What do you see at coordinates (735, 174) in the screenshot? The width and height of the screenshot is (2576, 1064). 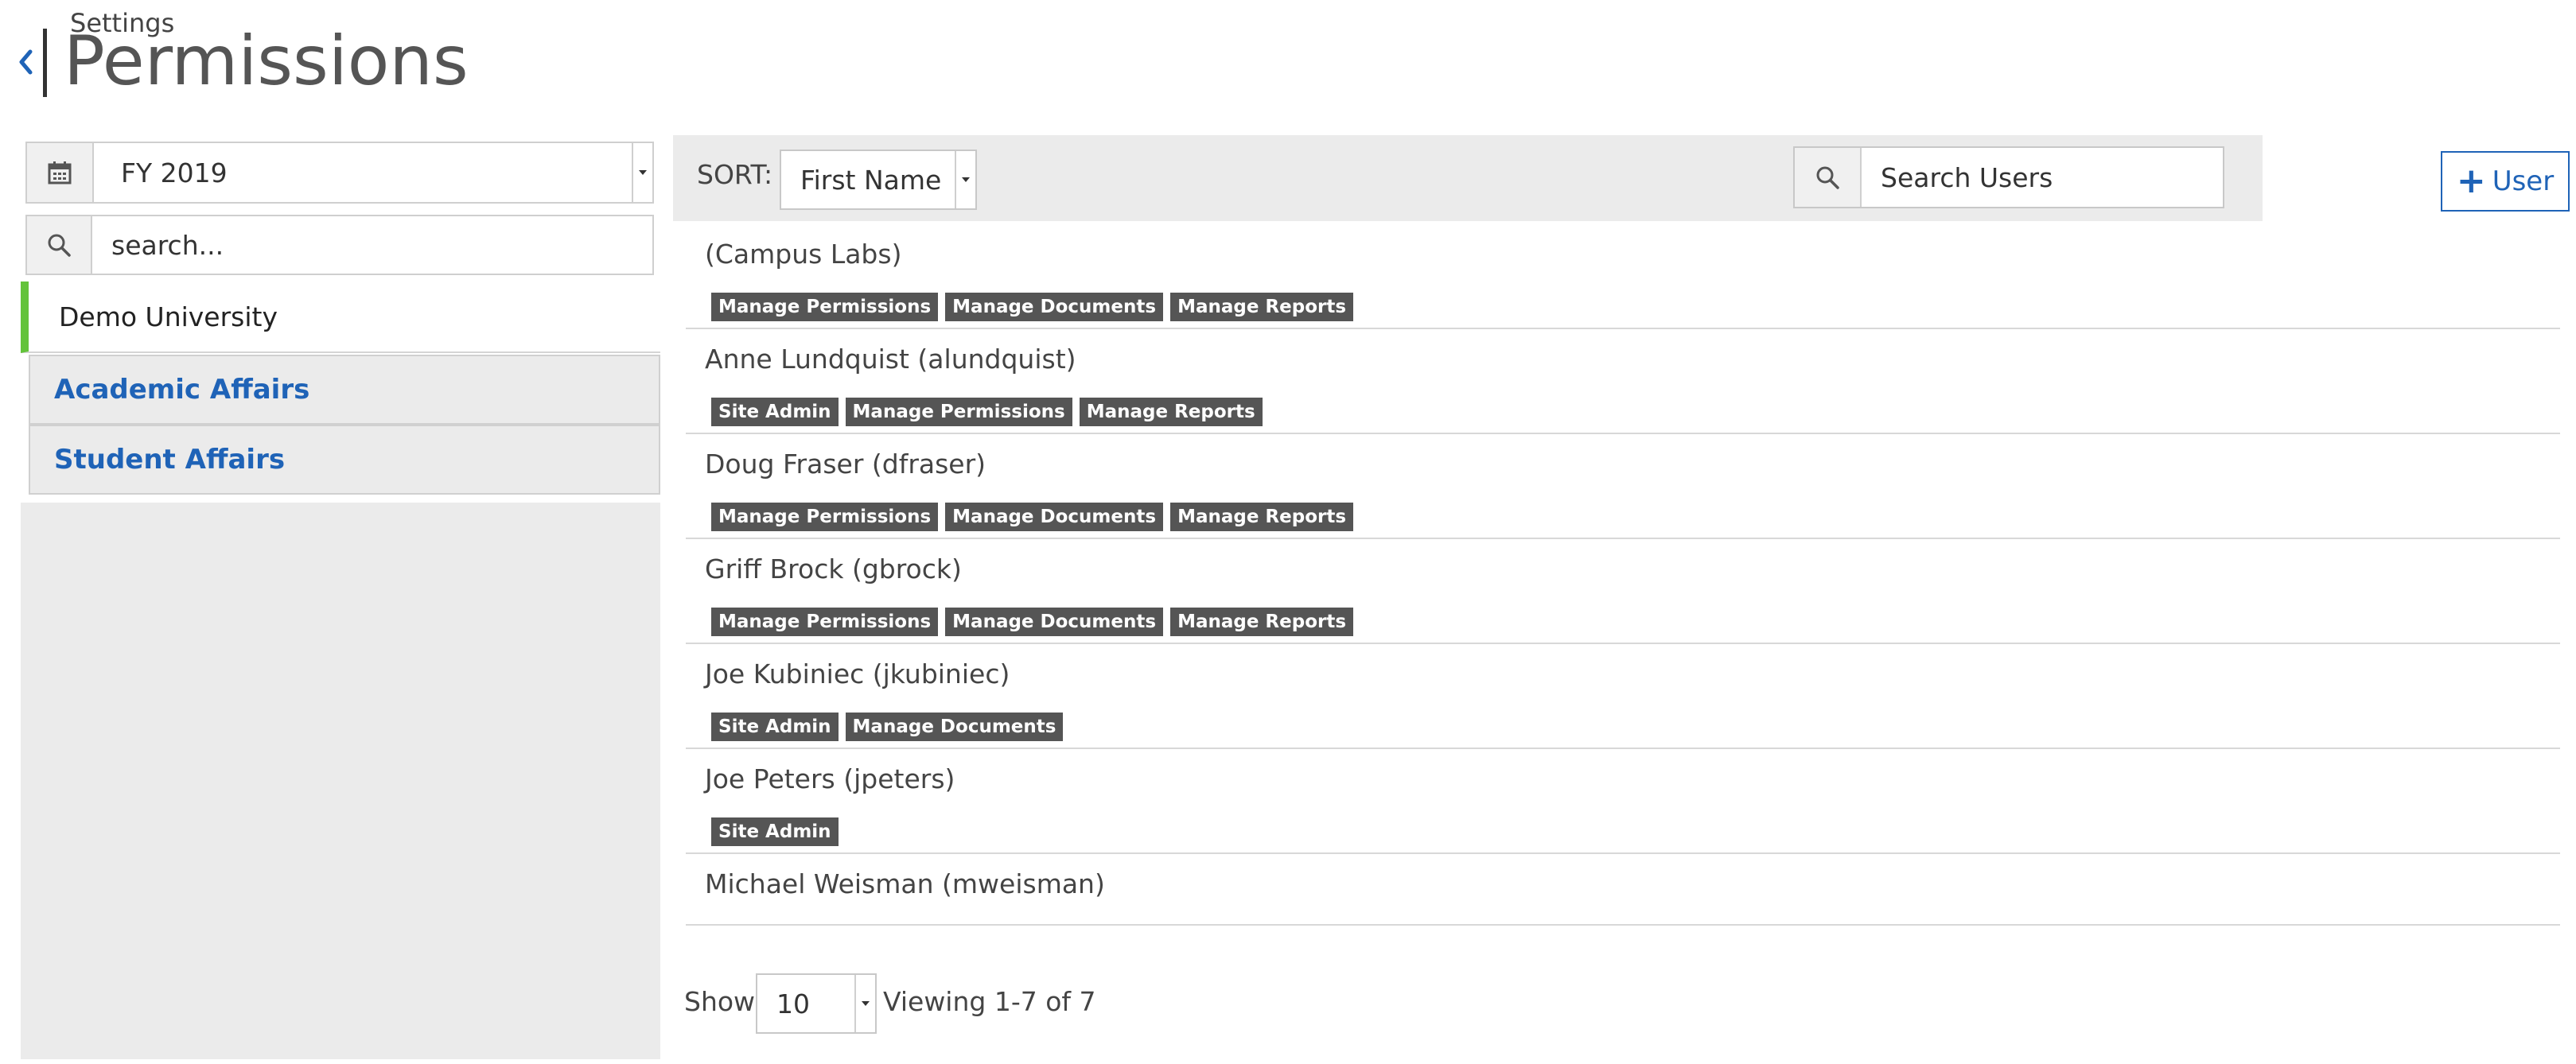 I see `sort-label: SORT:` at bounding box center [735, 174].